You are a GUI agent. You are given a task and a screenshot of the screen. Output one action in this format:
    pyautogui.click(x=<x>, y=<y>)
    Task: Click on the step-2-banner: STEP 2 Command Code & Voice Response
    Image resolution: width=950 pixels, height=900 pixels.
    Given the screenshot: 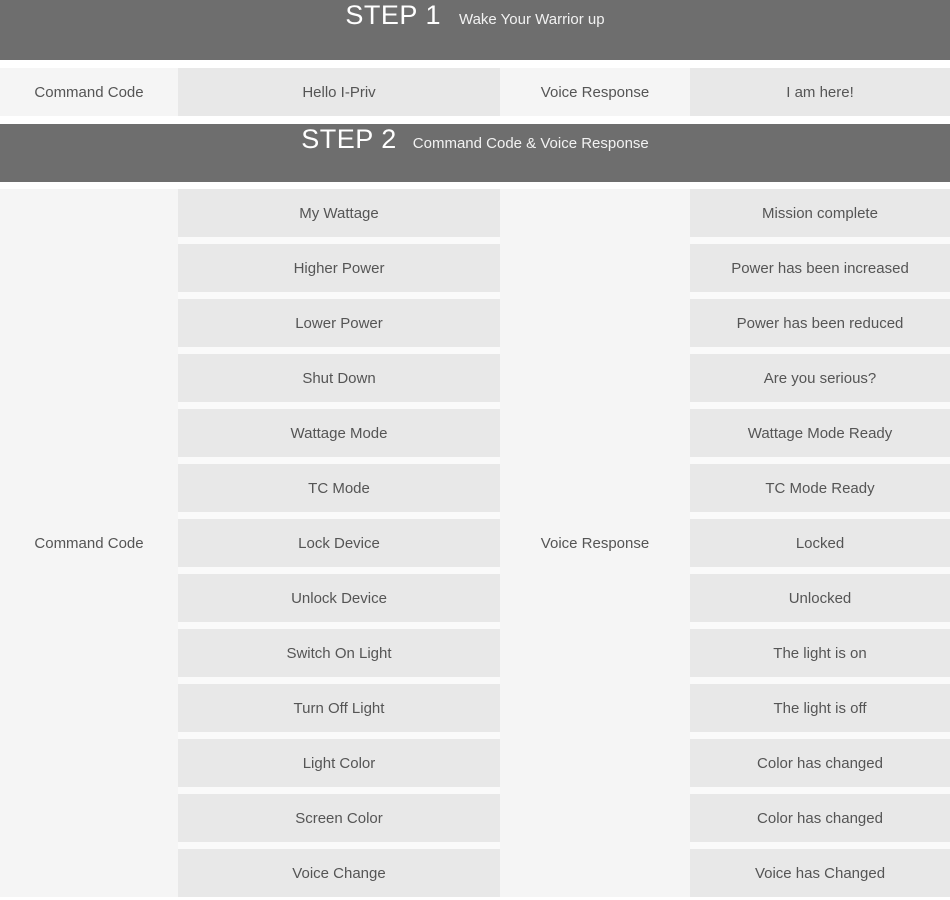 What is the action you would take?
    pyautogui.click(x=475, y=153)
    